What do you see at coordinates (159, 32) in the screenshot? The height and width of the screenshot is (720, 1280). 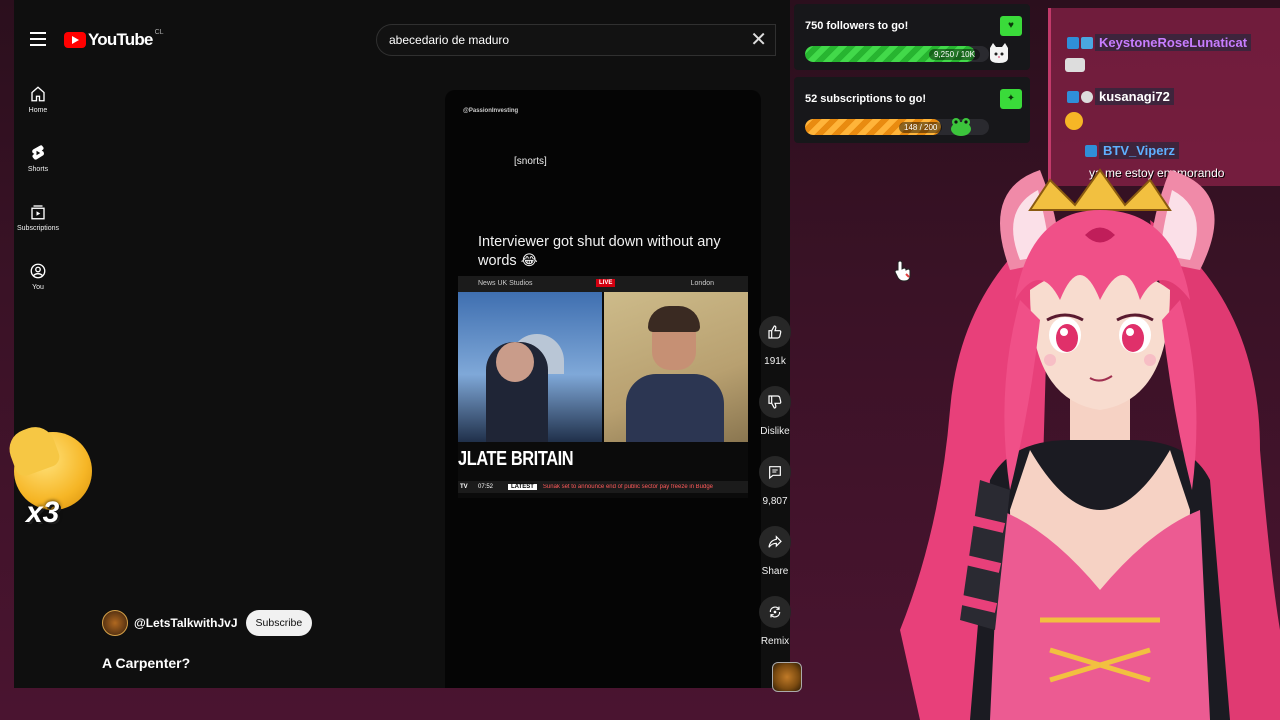 I see `country-code: CL` at bounding box center [159, 32].